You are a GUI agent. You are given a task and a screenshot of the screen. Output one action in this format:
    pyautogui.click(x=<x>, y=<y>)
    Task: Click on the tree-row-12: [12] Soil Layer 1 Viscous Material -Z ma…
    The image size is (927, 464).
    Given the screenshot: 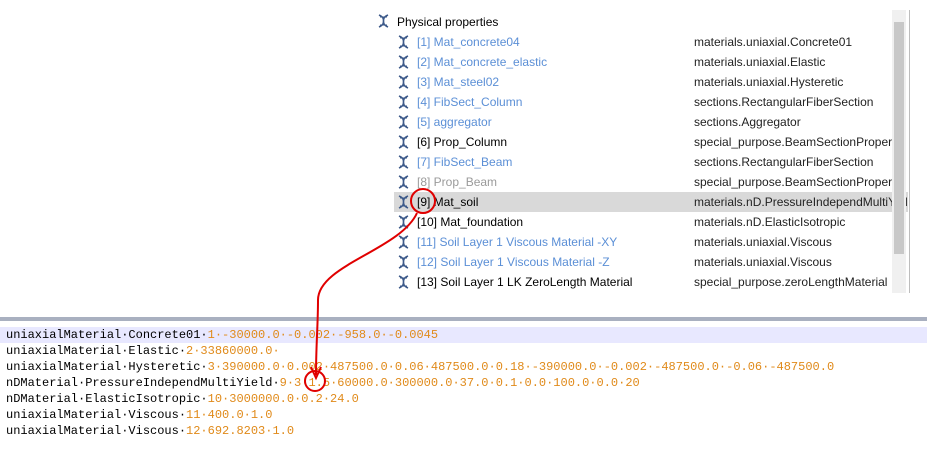 What is the action you would take?
    pyautogui.click(x=651, y=262)
    